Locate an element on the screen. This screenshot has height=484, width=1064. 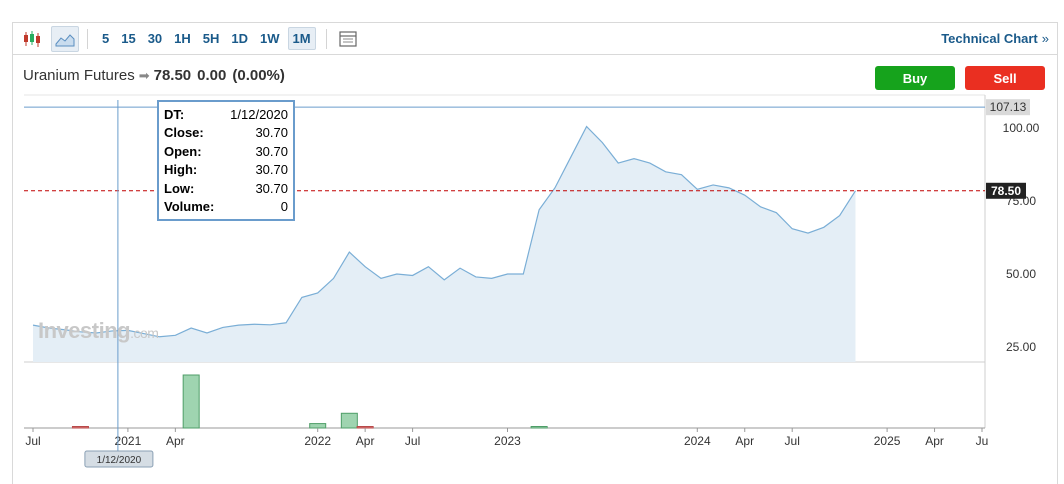
tooltip-row: Volume: 0 is located at coordinates (226, 207).